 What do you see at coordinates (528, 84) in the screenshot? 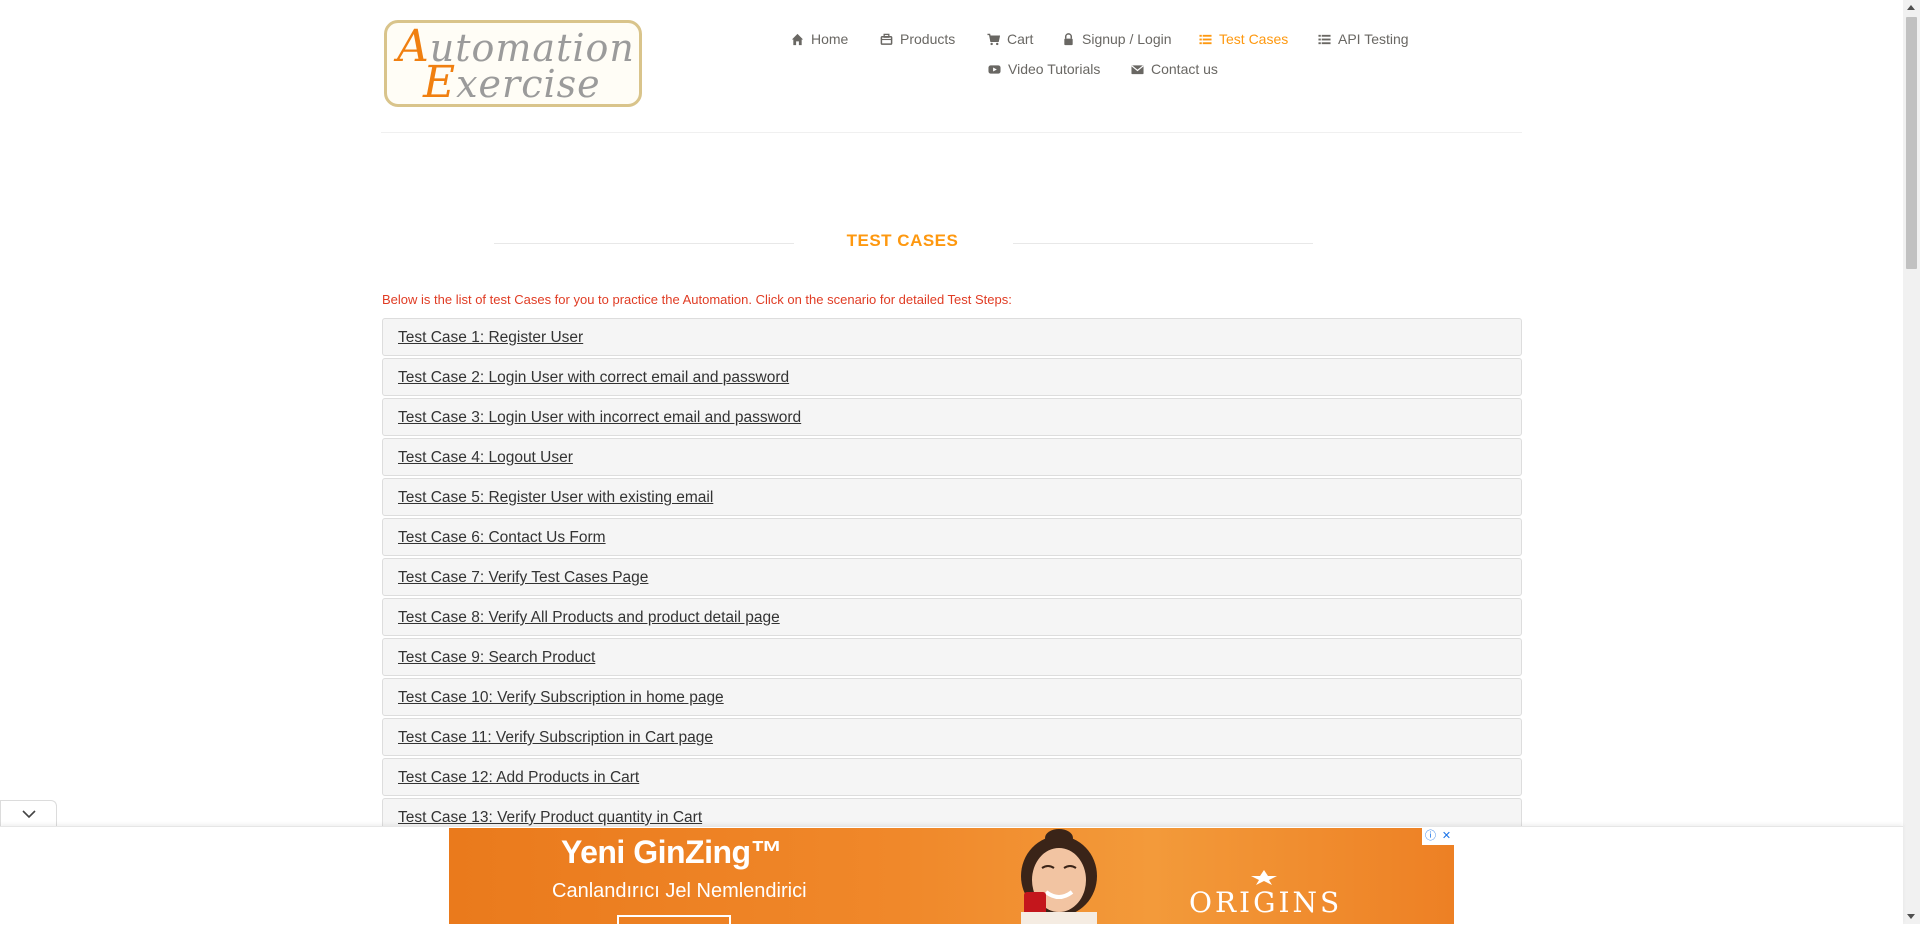
I see `logo-line2: xercise` at bounding box center [528, 84].